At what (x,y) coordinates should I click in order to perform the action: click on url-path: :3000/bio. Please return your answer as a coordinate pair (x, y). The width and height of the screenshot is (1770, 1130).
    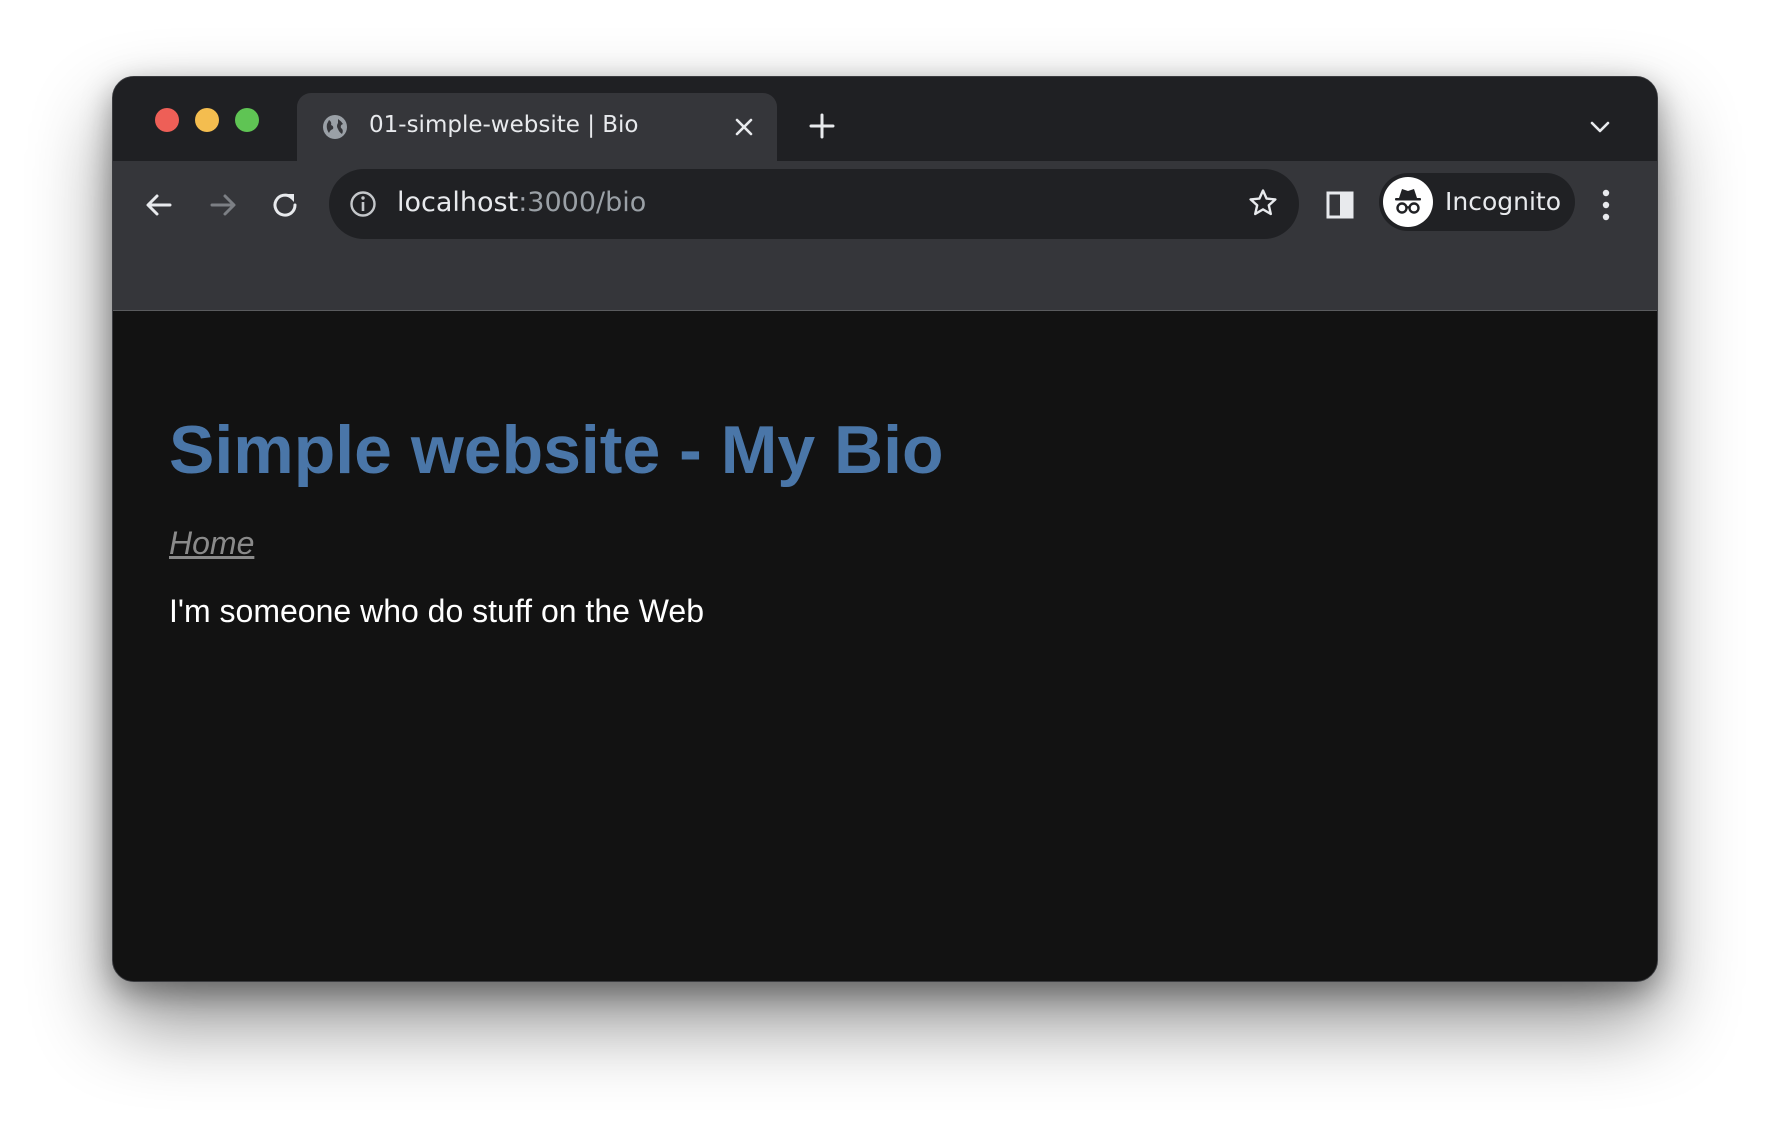
    Looking at the image, I should click on (582, 202).